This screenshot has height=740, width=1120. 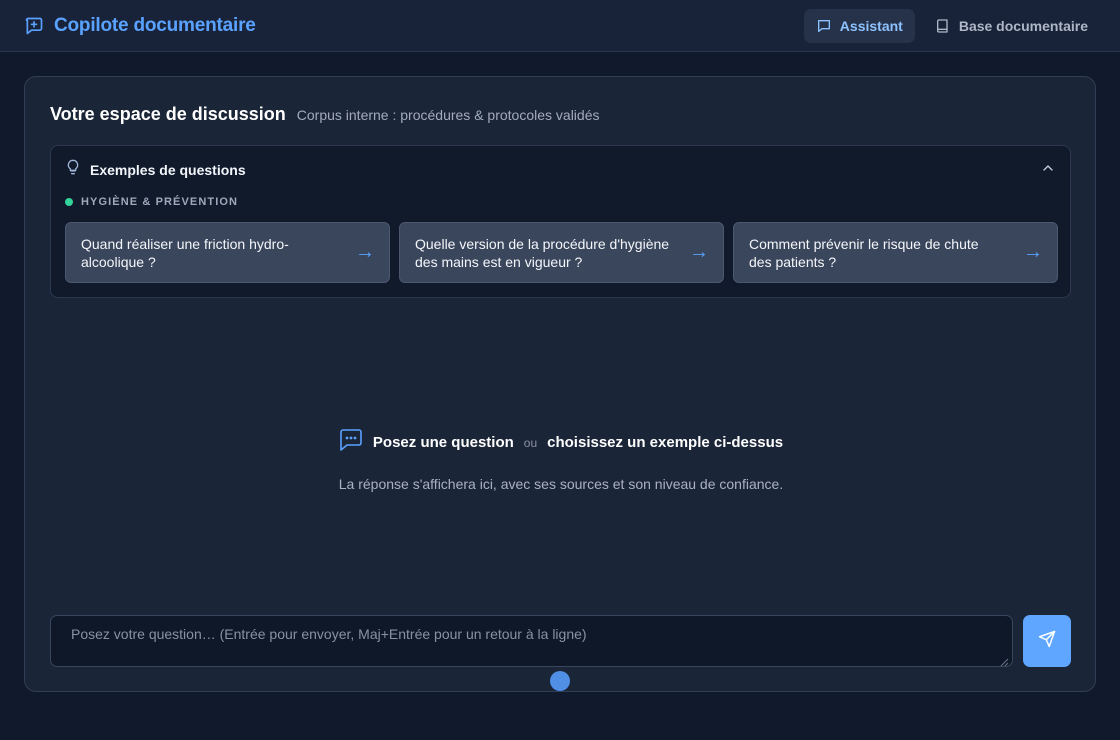 What do you see at coordinates (34, 26) in the screenshot?
I see `chat-add-icon` at bounding box center [34, 26].